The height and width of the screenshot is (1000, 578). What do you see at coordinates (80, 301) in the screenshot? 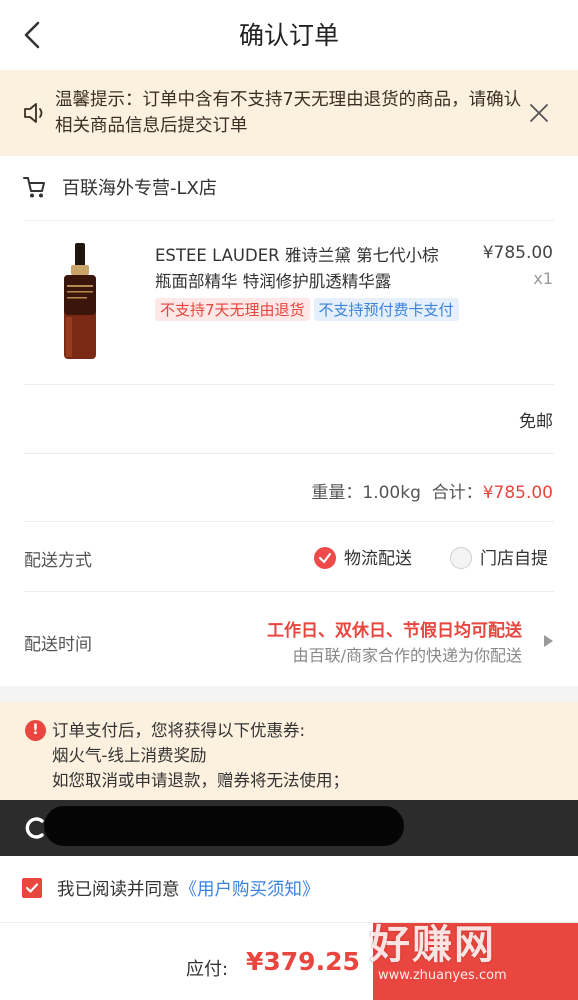
I see `product-image` at bounding box center [80, 301].